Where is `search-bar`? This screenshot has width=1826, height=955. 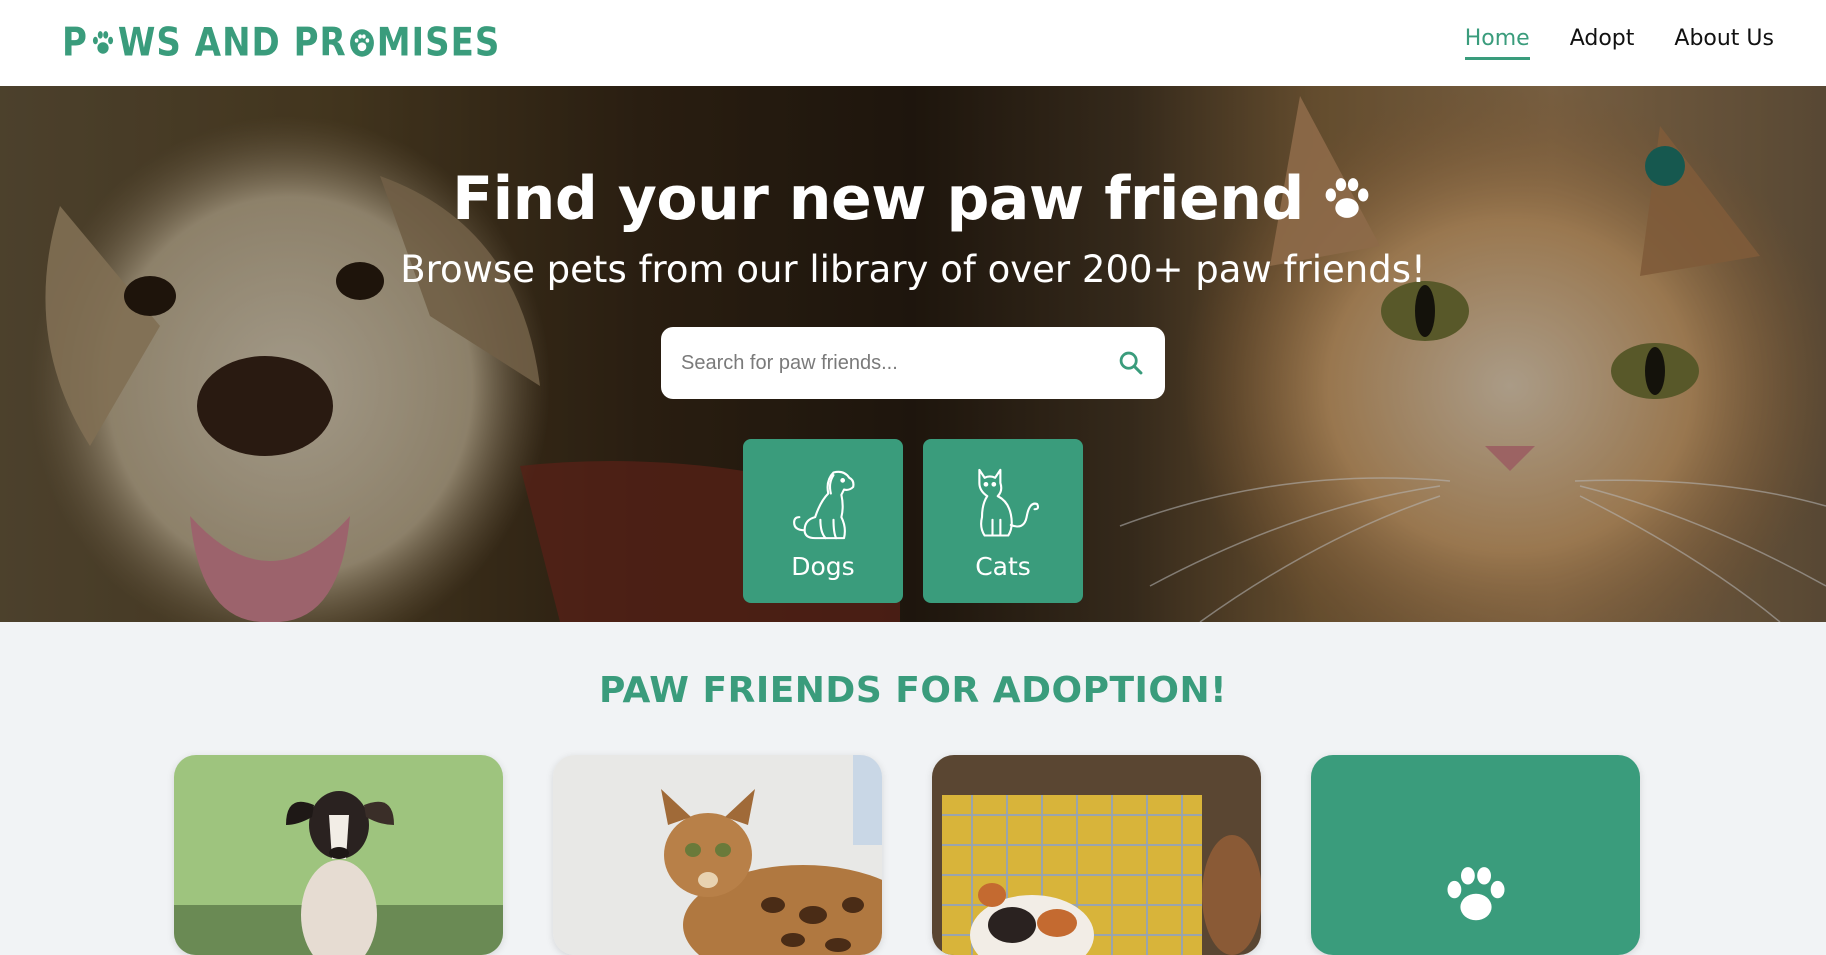
search-bar is located at coordinates (913, 363).